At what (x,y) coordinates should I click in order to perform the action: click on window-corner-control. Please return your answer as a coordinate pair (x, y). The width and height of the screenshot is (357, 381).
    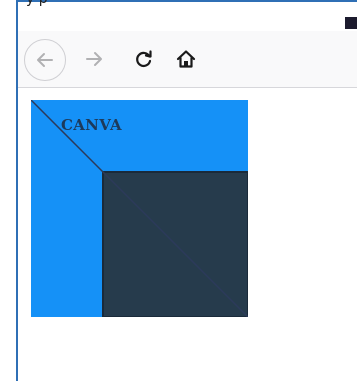
    Looking at the image, I should click on (351, 23).